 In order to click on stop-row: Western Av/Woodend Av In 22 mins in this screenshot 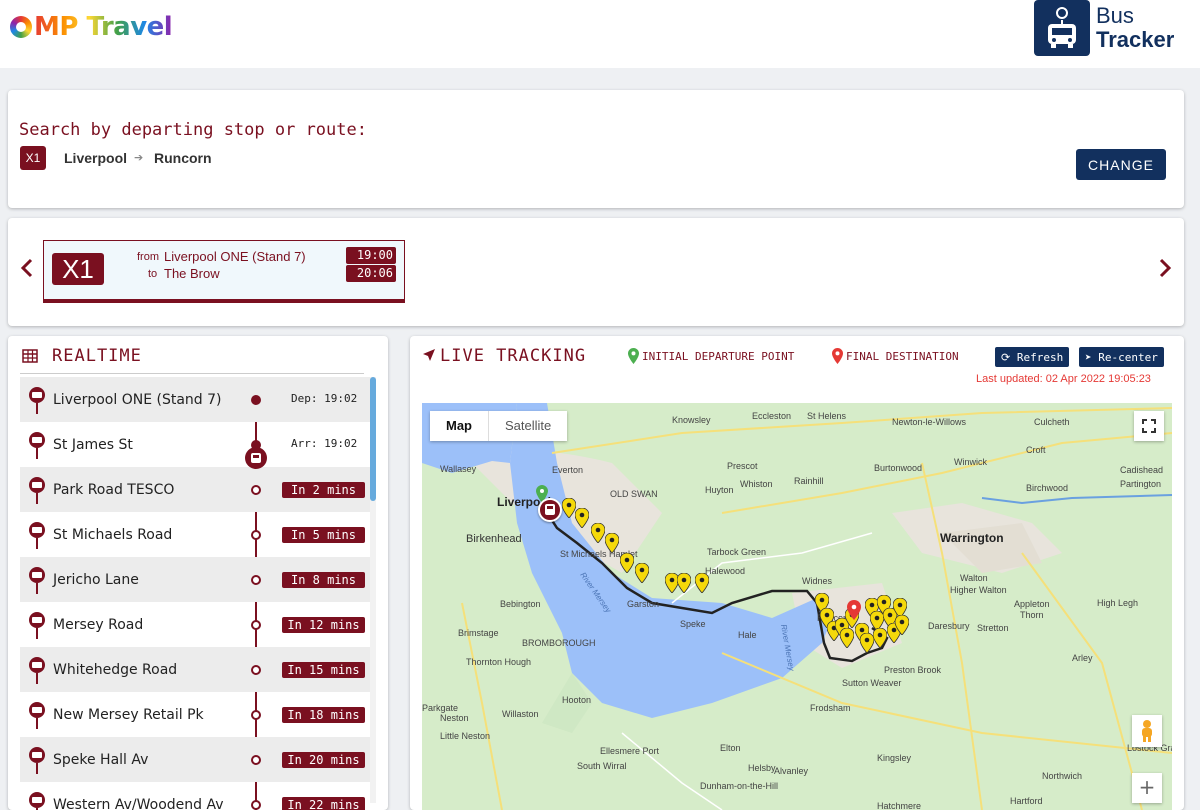, I will do `click(195, 796)`.